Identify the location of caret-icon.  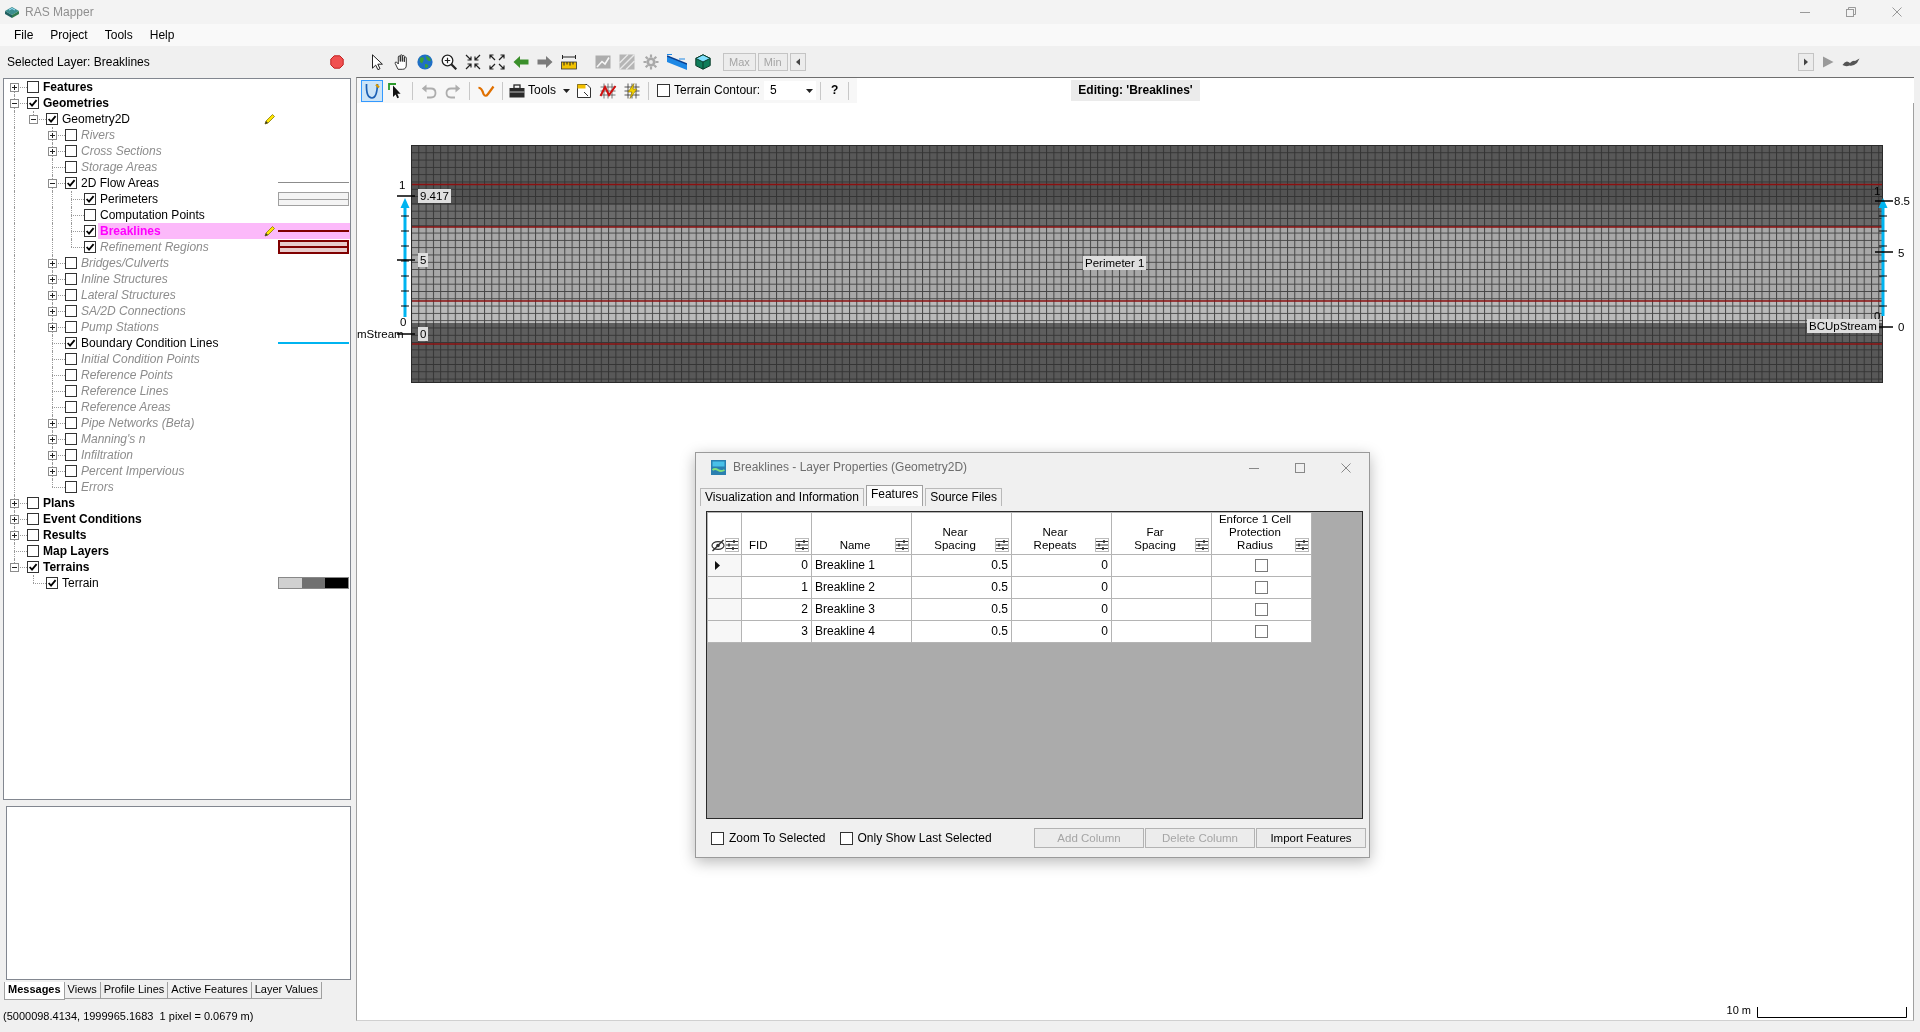
(810, 90).